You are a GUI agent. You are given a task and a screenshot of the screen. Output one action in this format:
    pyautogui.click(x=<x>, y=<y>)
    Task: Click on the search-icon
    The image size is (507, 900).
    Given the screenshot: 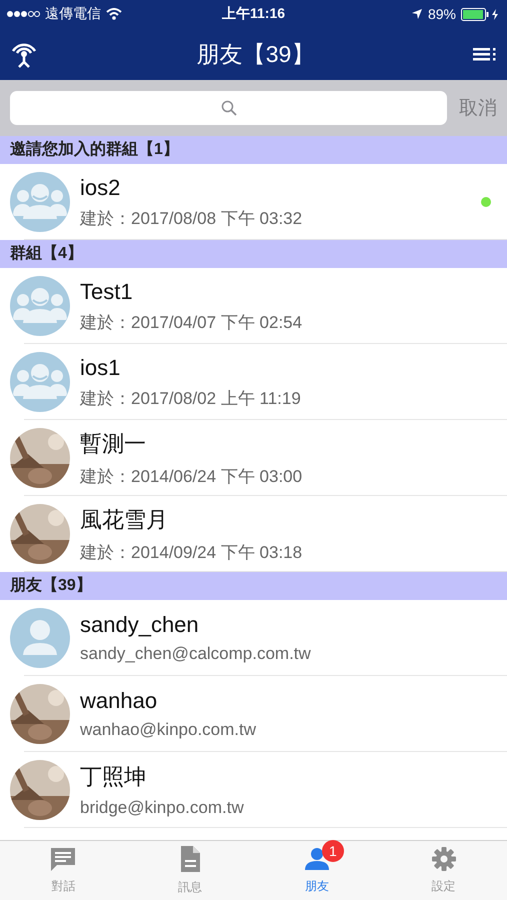 What is the action you would take?
    pyautogui.click(x=228, y=108)
    